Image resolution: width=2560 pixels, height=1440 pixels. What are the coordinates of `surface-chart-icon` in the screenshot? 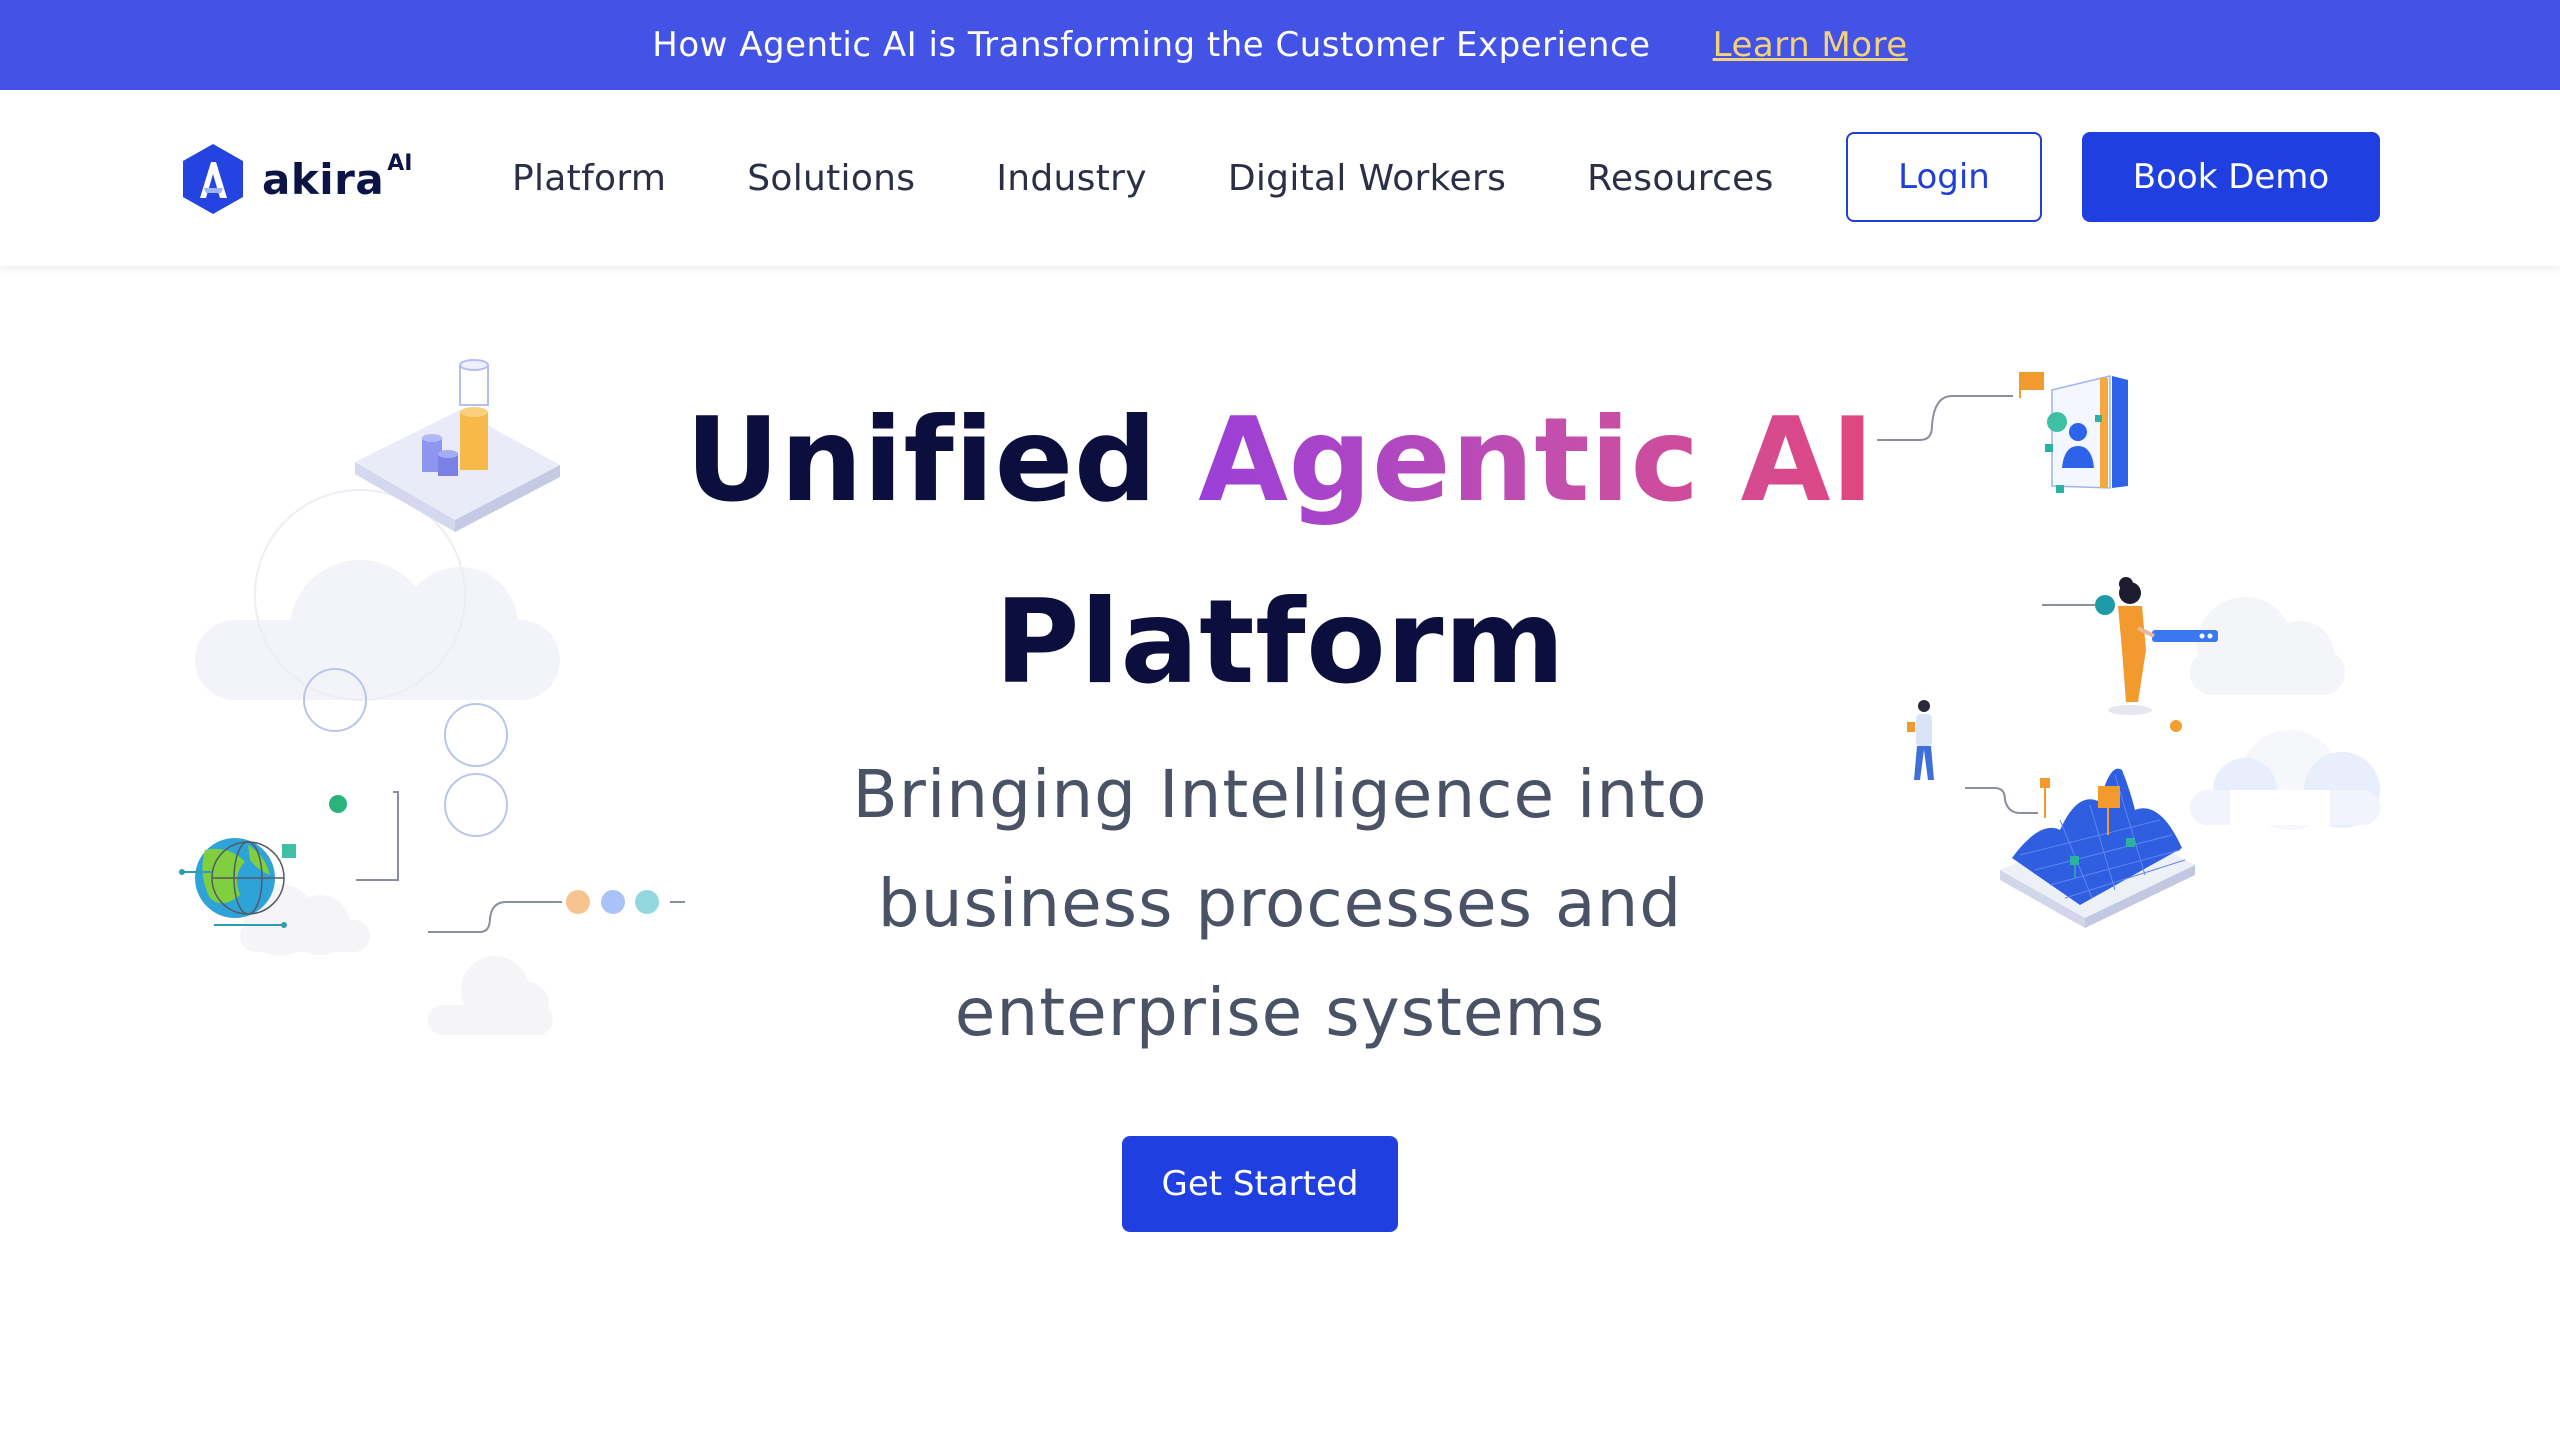 It's located at (2097, 848).